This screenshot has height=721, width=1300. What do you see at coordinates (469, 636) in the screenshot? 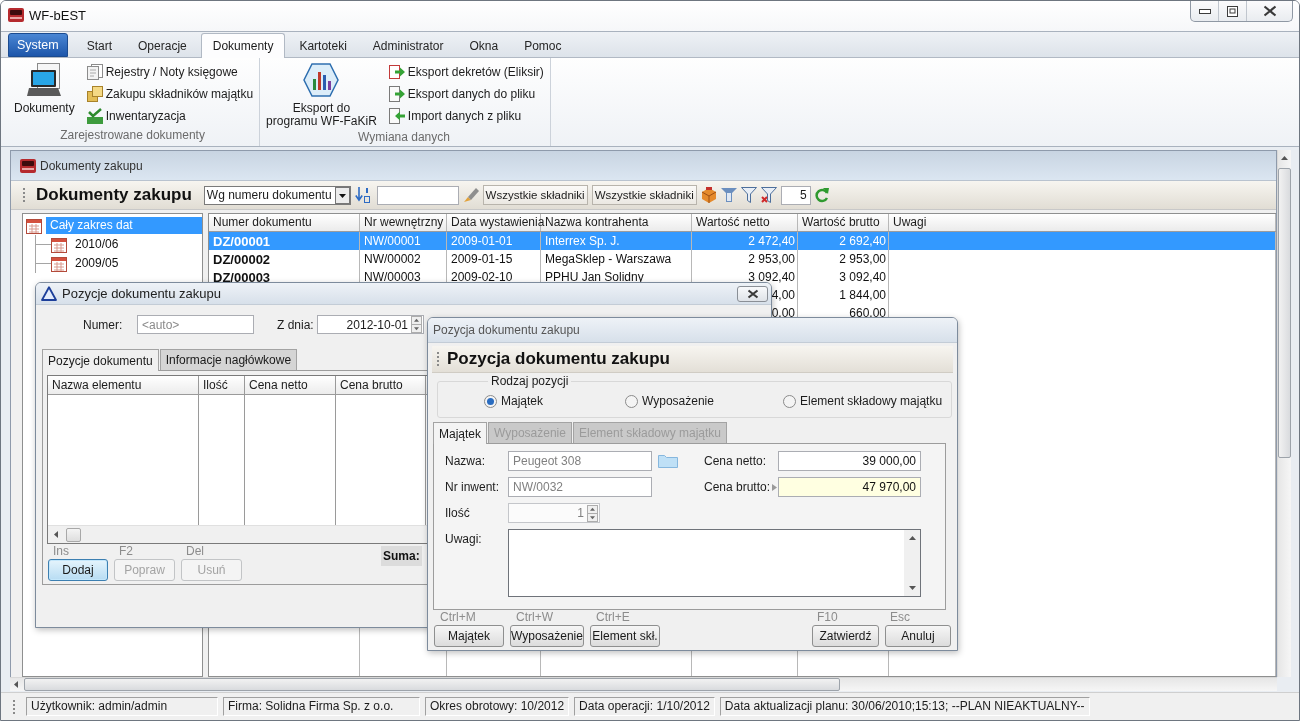
I see `action-button: Majątek` at bounding box center [469, 636].